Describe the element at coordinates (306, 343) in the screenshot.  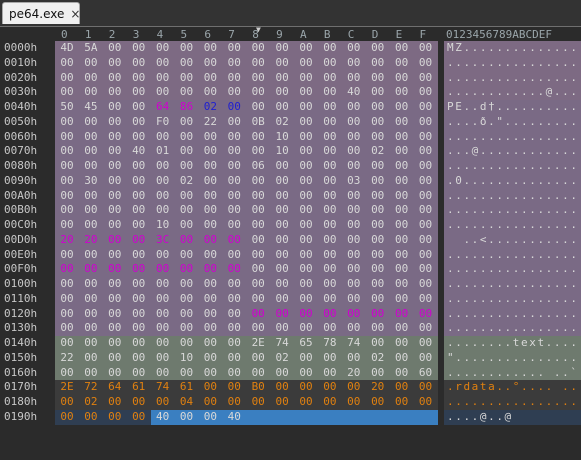
I see `hex-byte: 65` at that location.